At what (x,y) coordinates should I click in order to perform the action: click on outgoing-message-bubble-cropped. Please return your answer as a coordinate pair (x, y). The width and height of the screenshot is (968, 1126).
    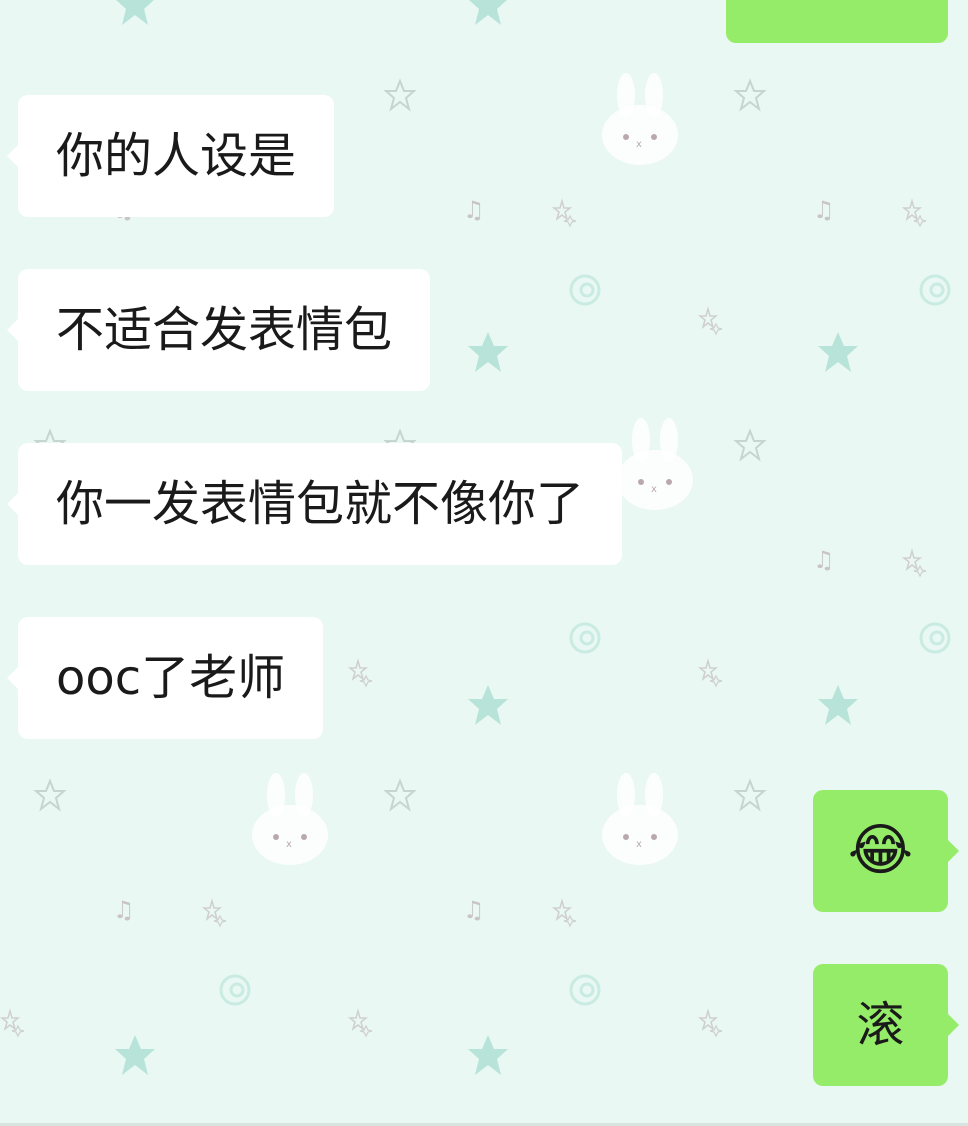
    Looking at the image, I should click on (837, 21).